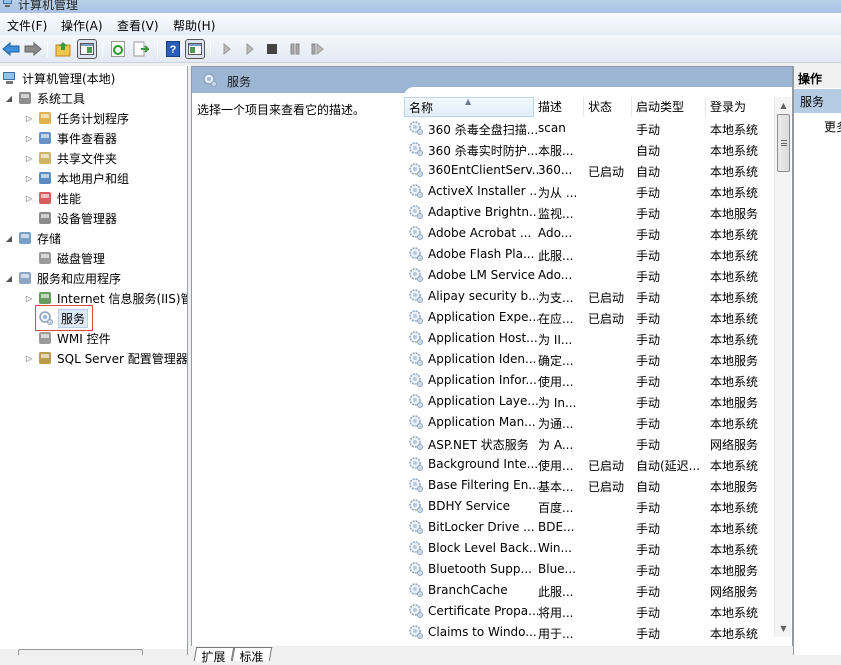  What do you see at coordinates (173, 49) in the screenshot?
I see `help-icon: ?` at bounding box center [173, 49].